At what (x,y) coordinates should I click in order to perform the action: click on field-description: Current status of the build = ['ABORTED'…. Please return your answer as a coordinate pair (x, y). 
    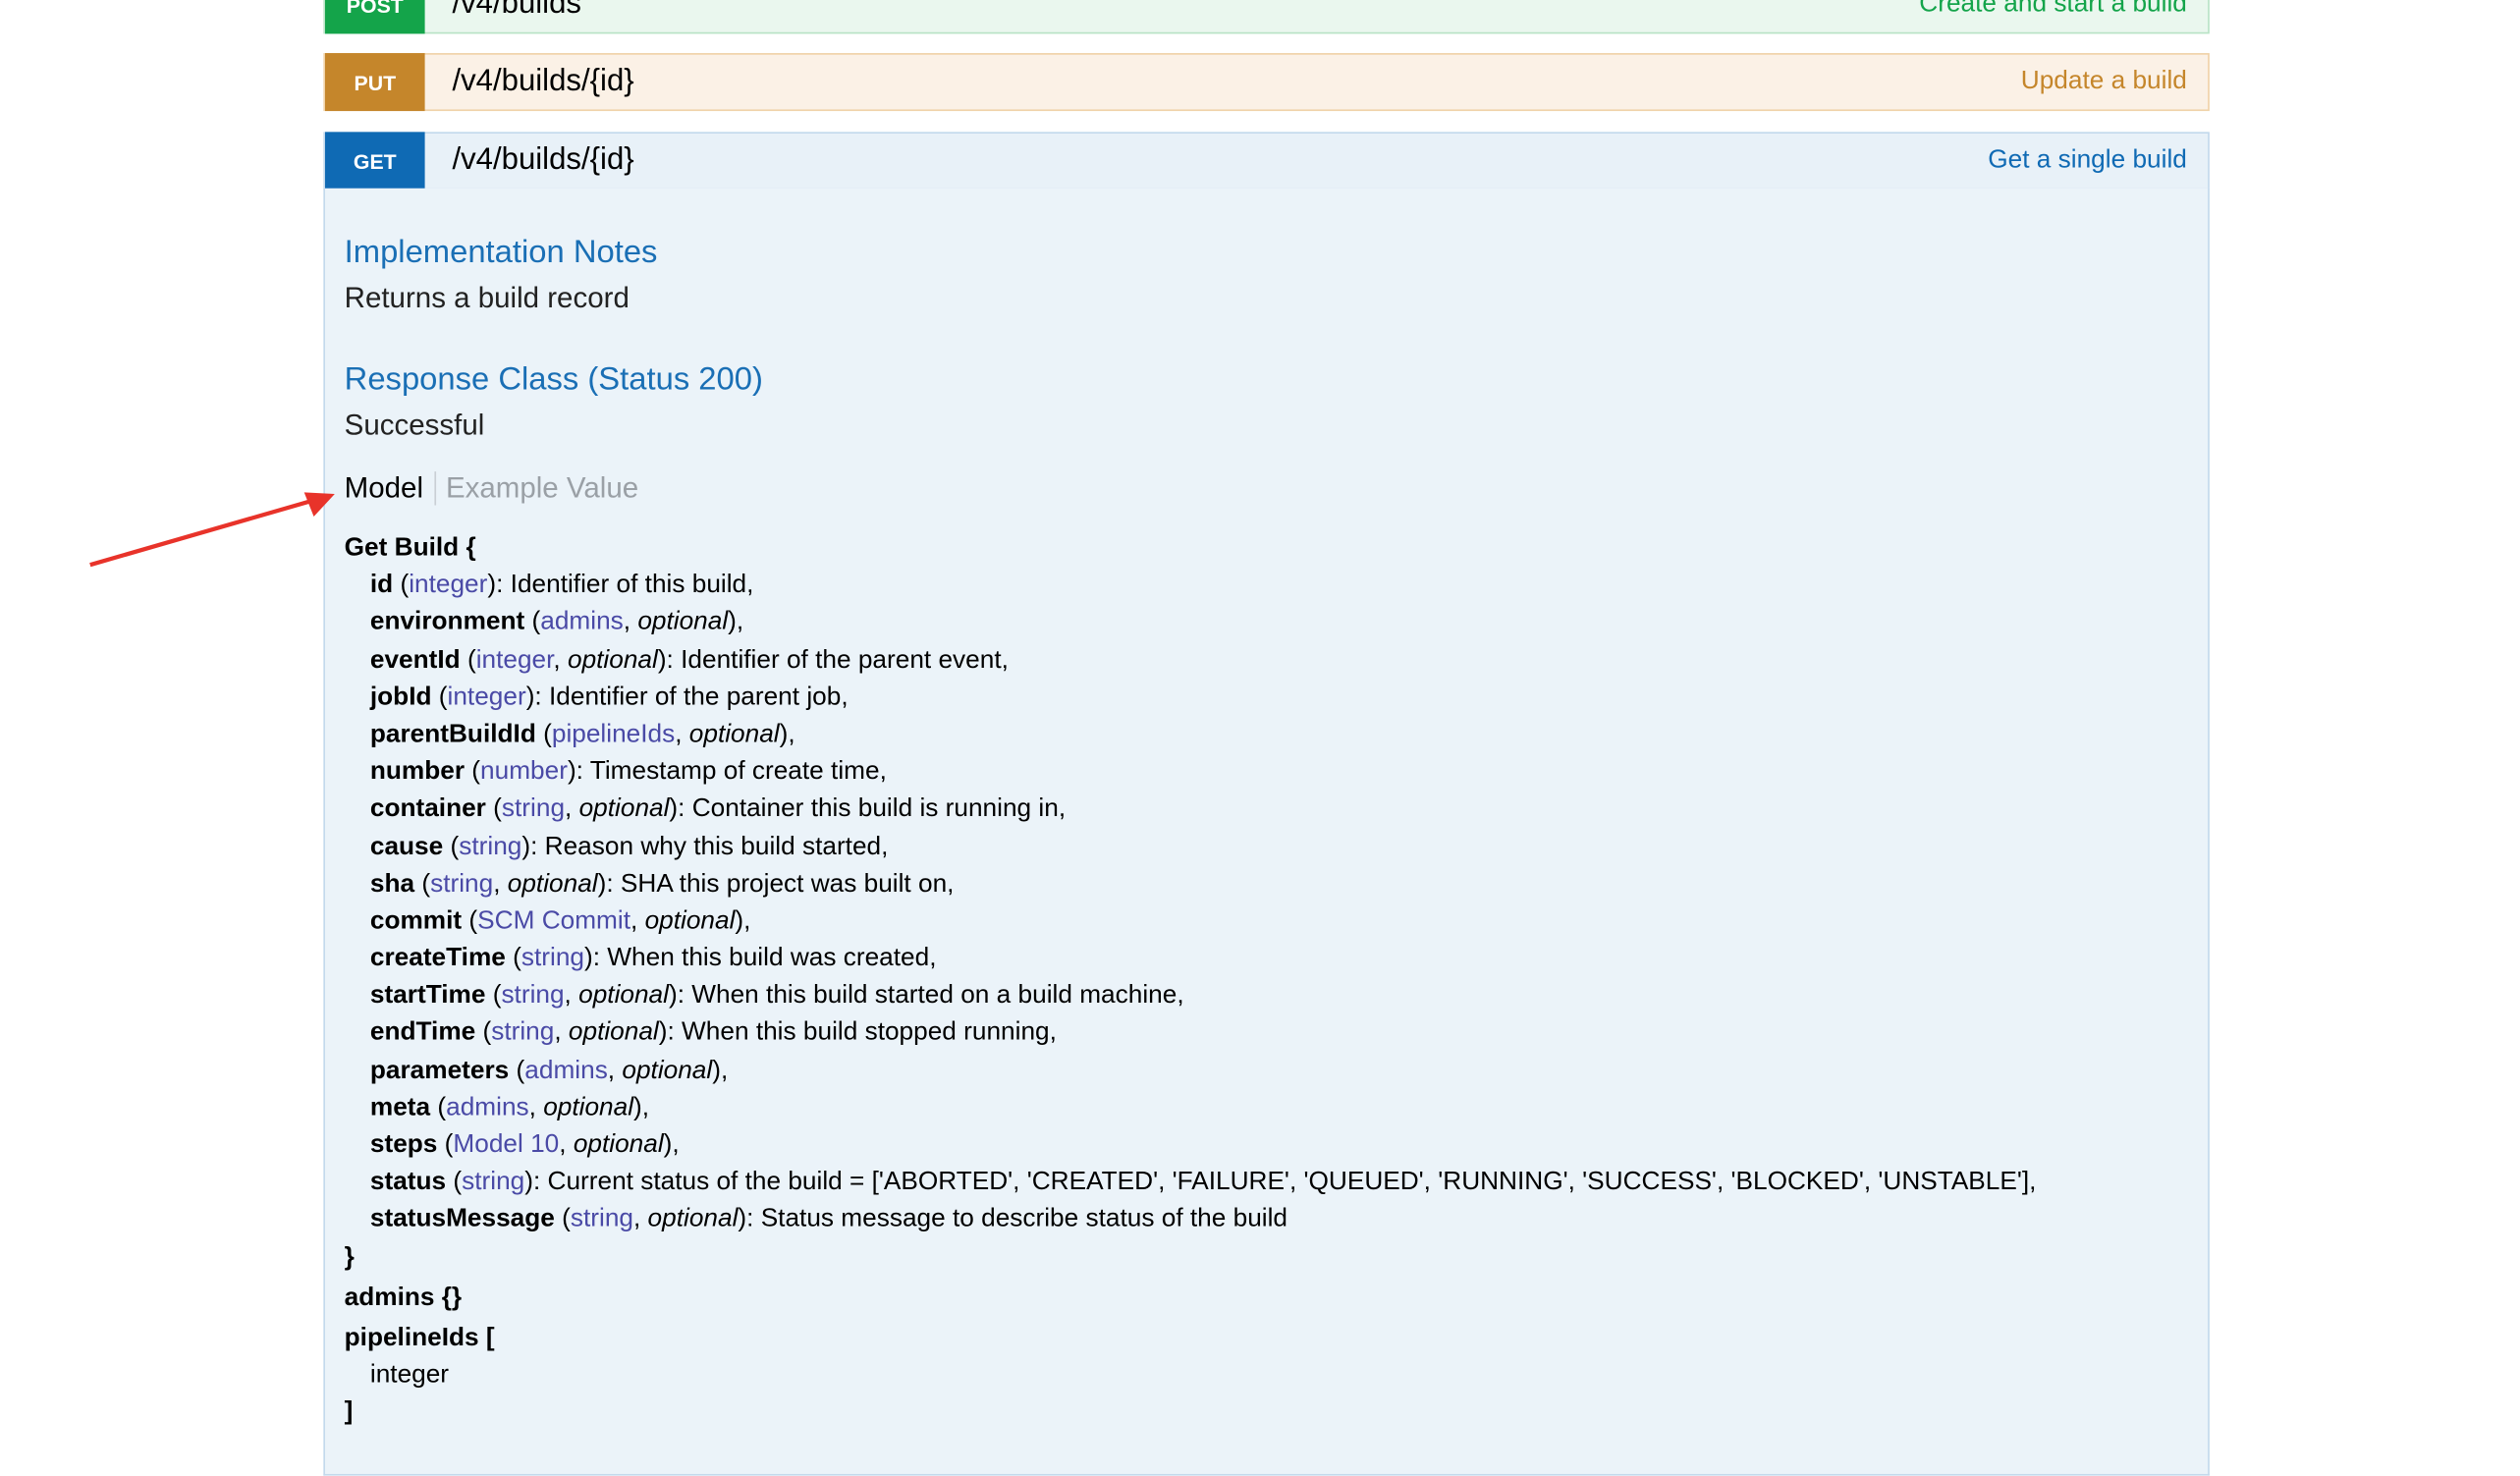
    Looking at the image, I should click on (1288, 1182).